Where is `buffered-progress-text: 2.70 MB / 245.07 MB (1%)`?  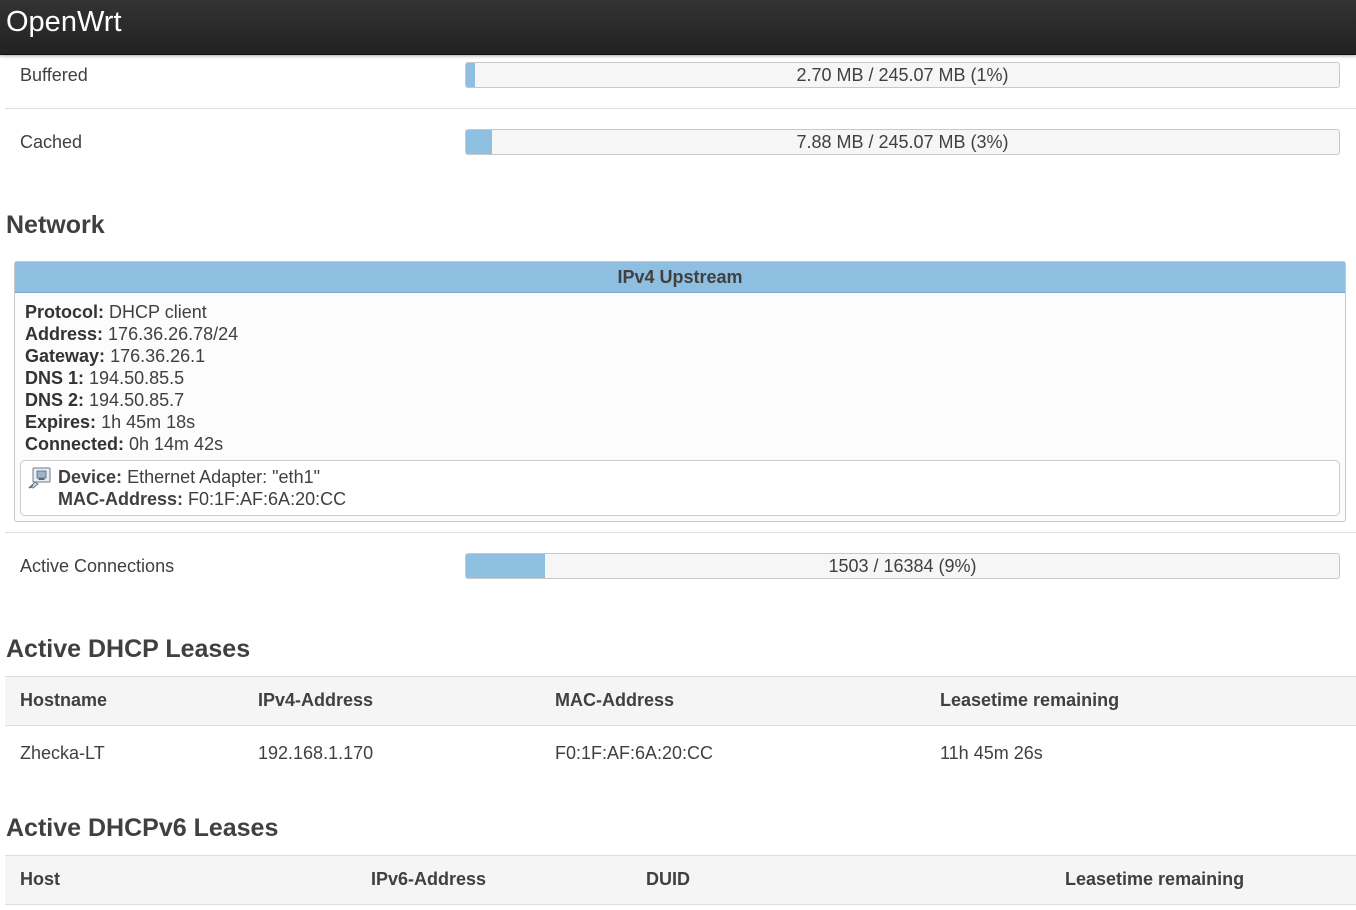
buffered-progress-text: 2.70 MB / 245.07 MB (1%) is located at coordinates (902, 75).